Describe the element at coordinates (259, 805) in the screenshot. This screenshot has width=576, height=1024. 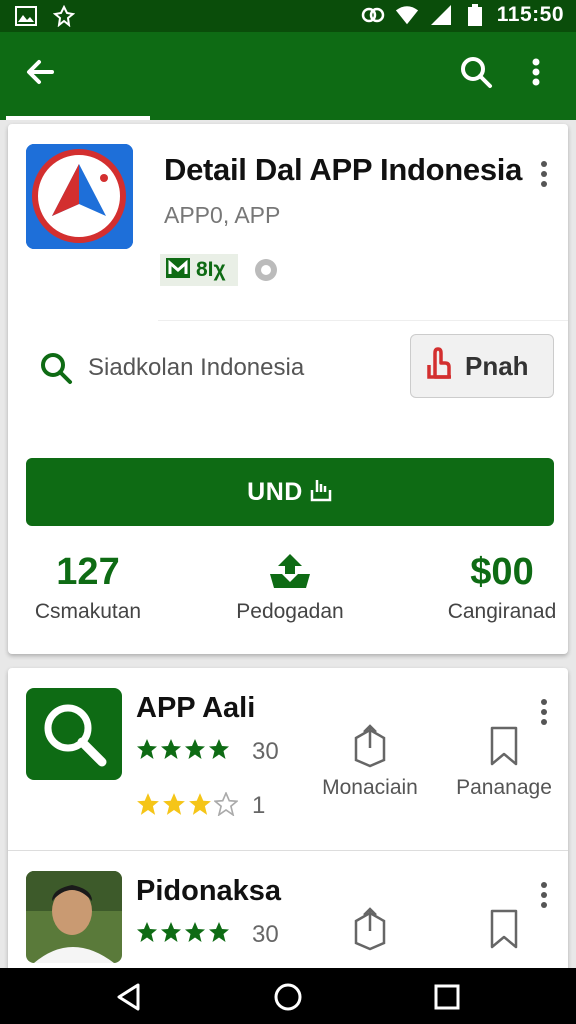
I see `secondary-count: 1` at that location.